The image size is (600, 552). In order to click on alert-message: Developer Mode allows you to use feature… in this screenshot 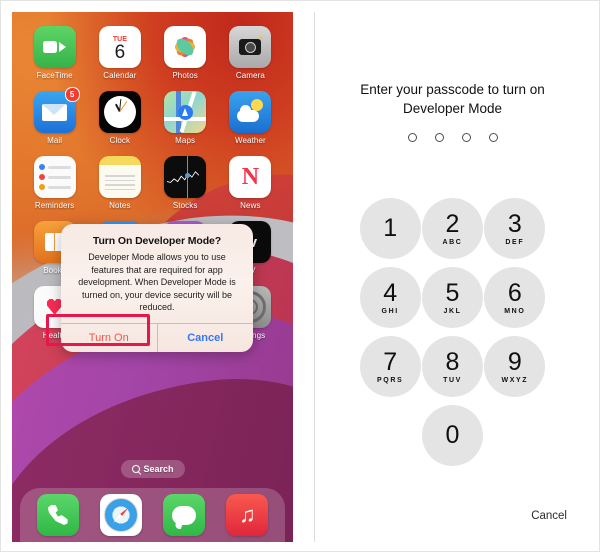, I will do `click(157, 282)`.